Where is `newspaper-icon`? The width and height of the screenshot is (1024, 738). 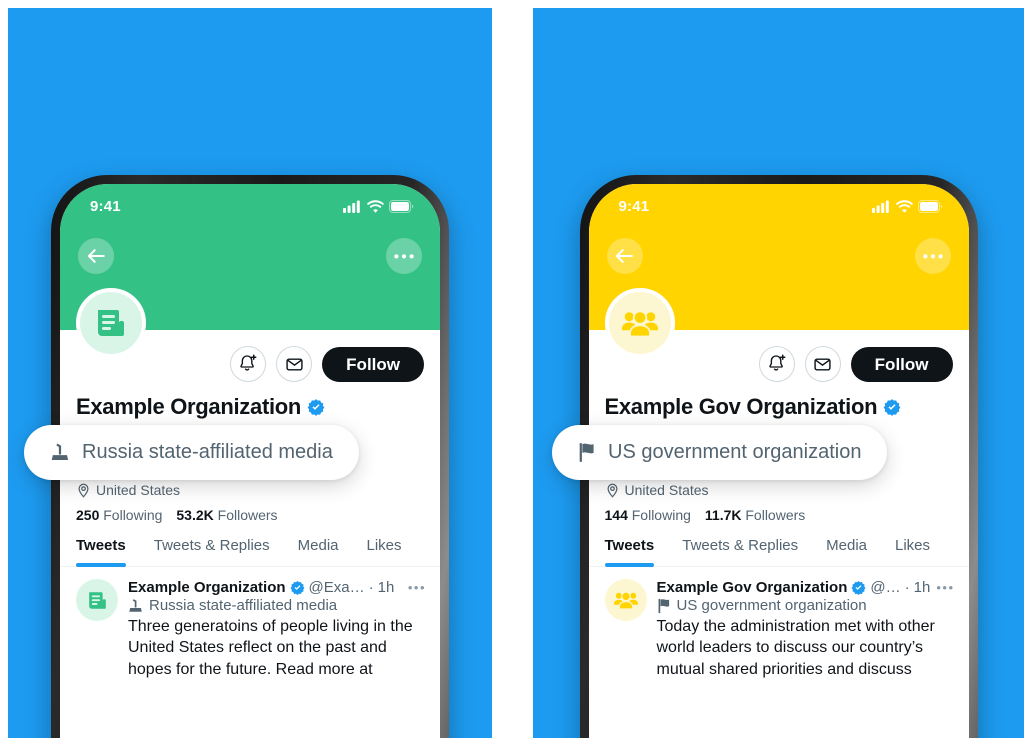 newspaper-icon is located at coordinates (111, 323).